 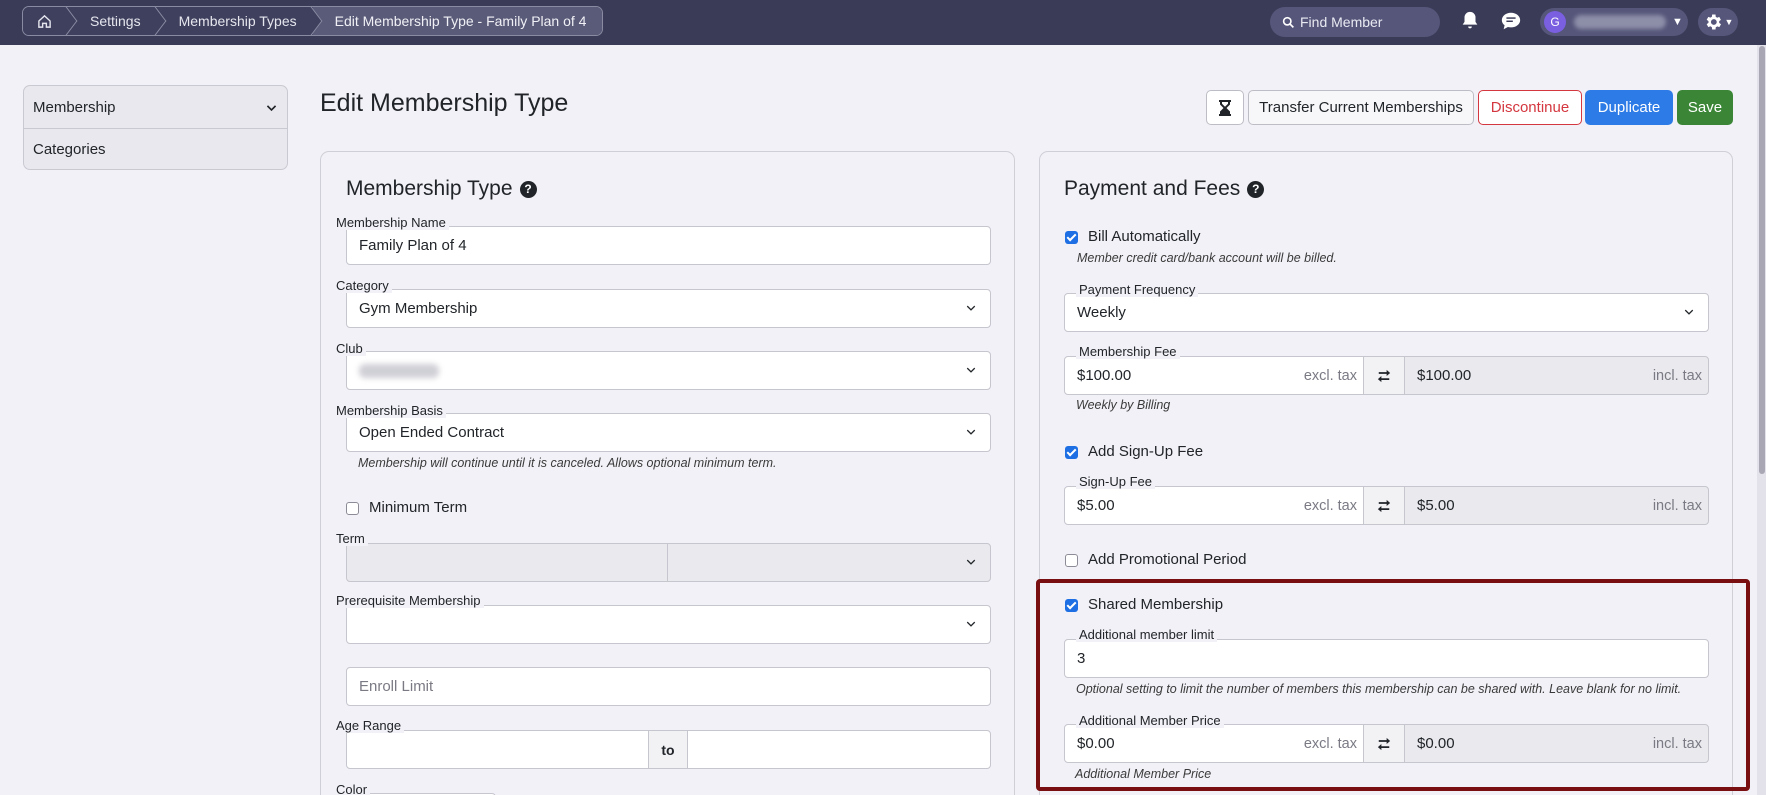 I want to click on user-menu: G ▼, so click(x=1614, y=22).